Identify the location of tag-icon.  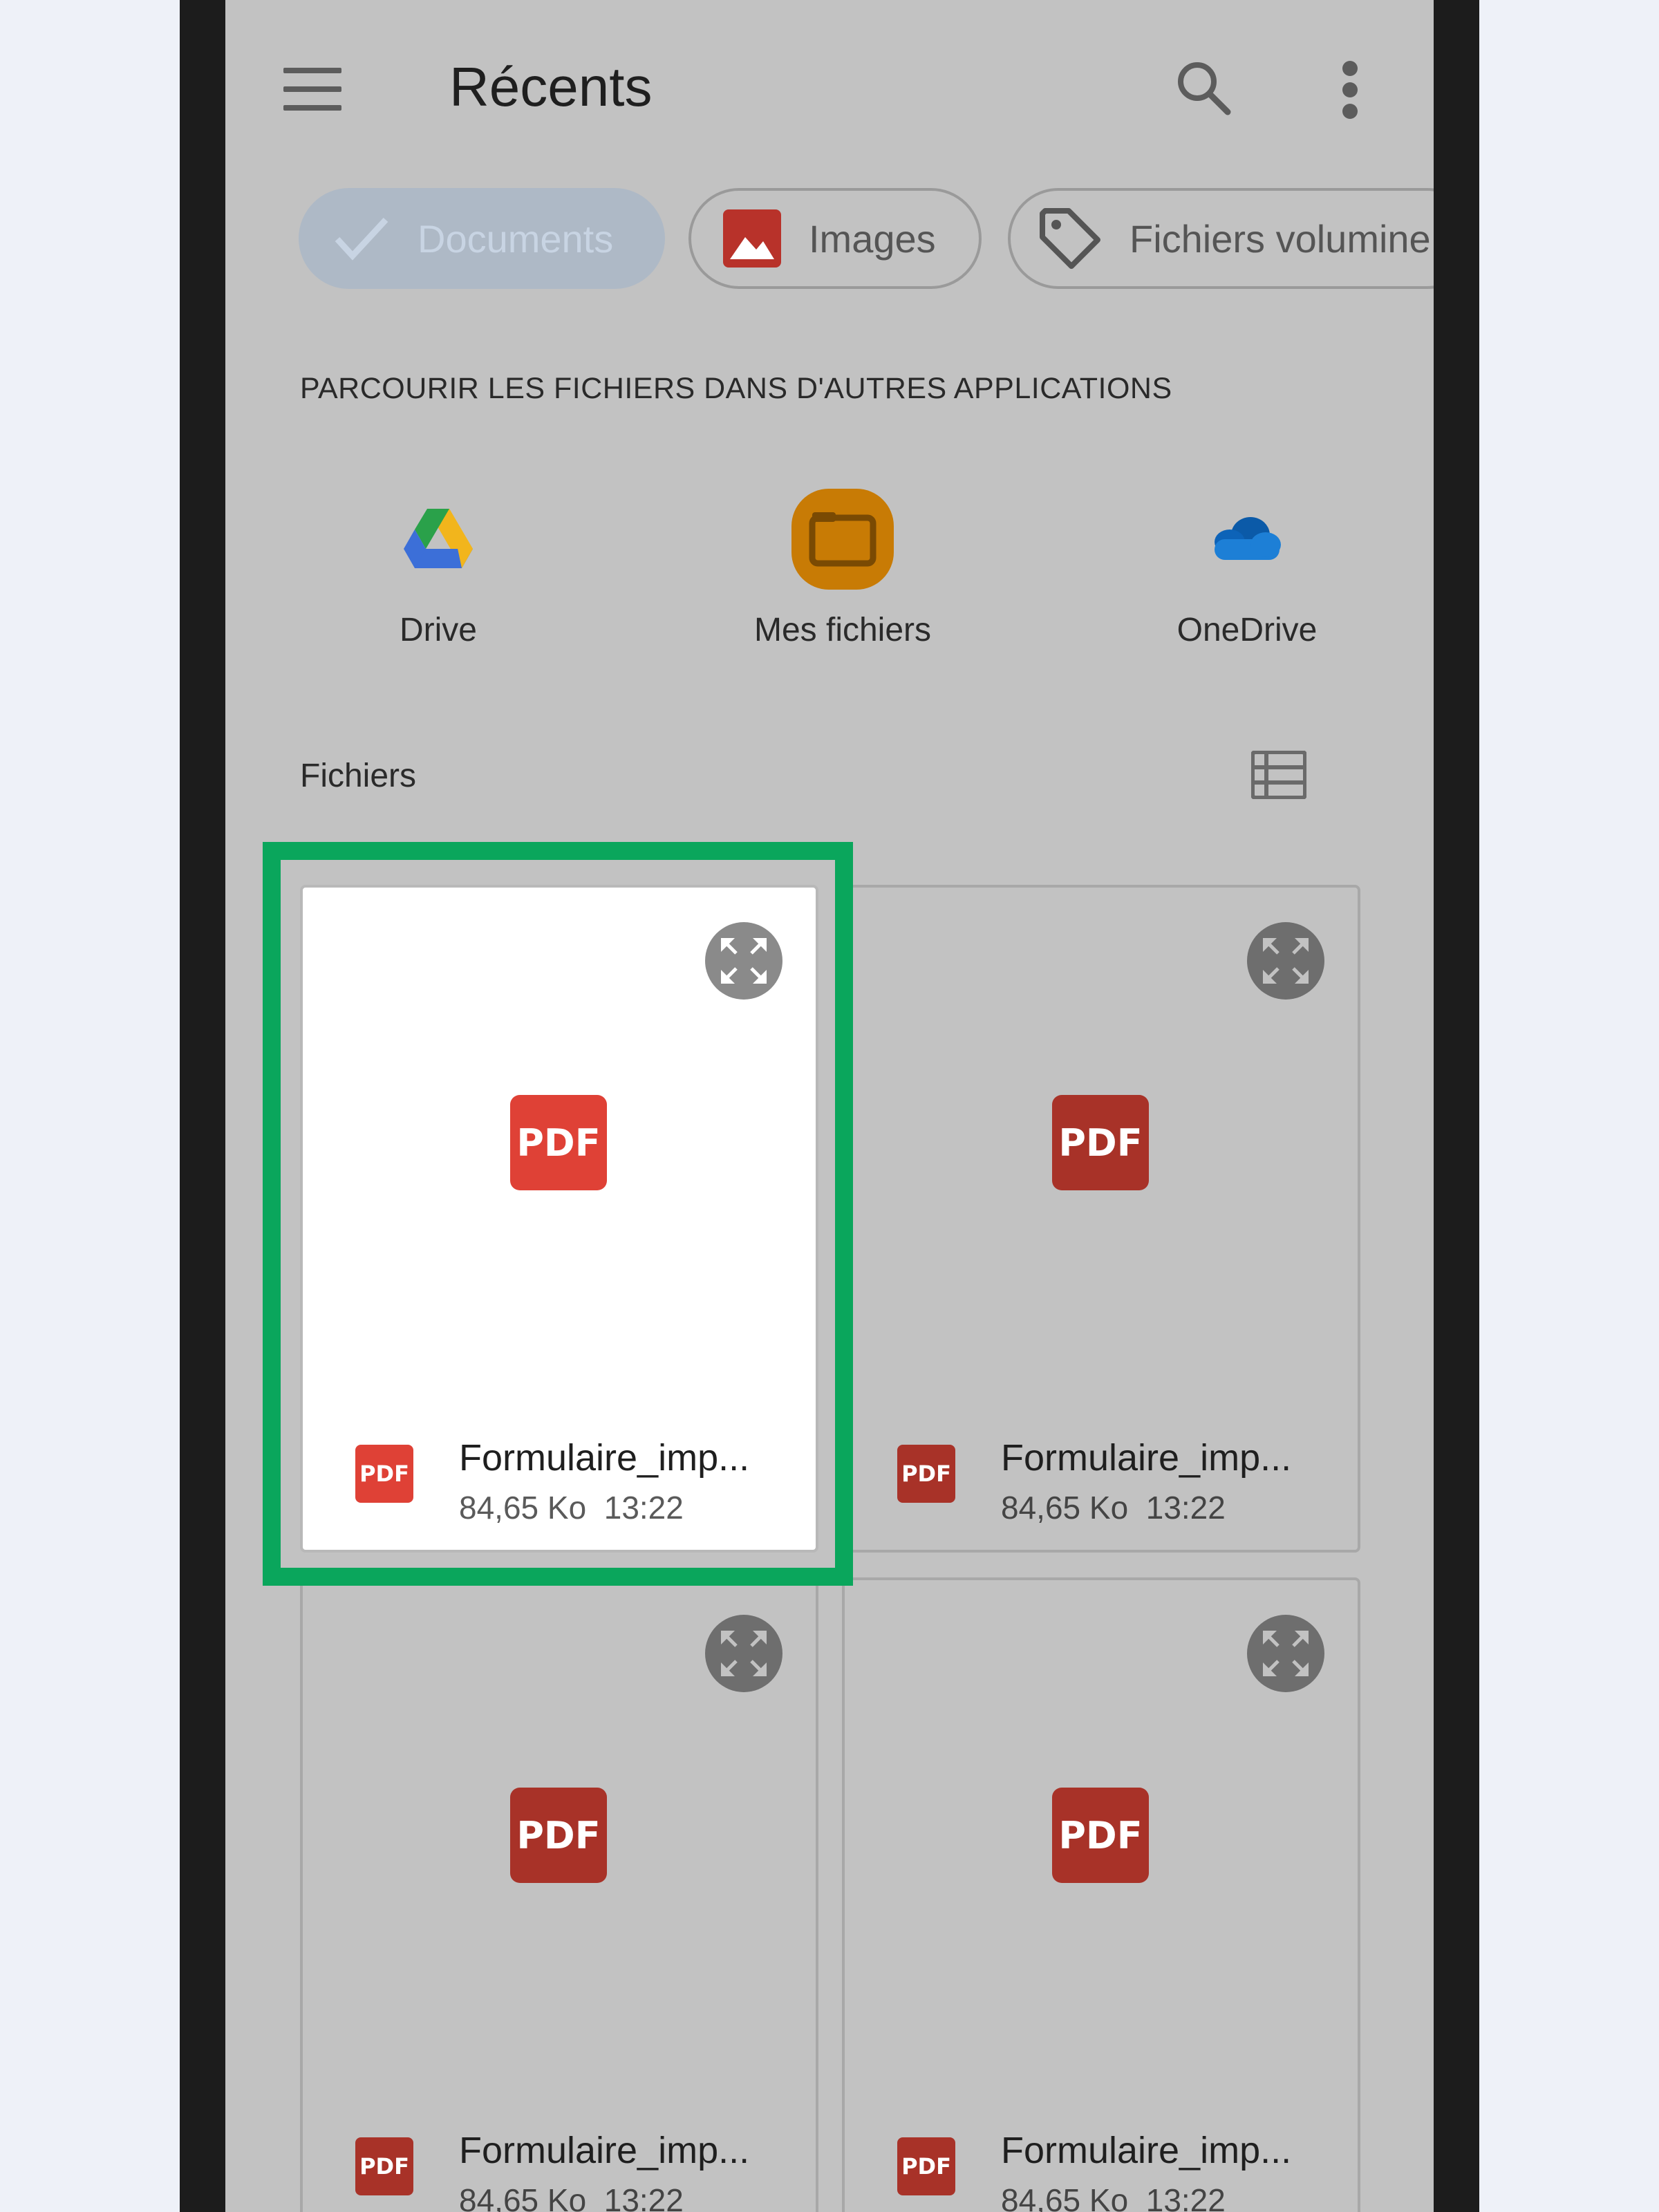
(1070, 239).